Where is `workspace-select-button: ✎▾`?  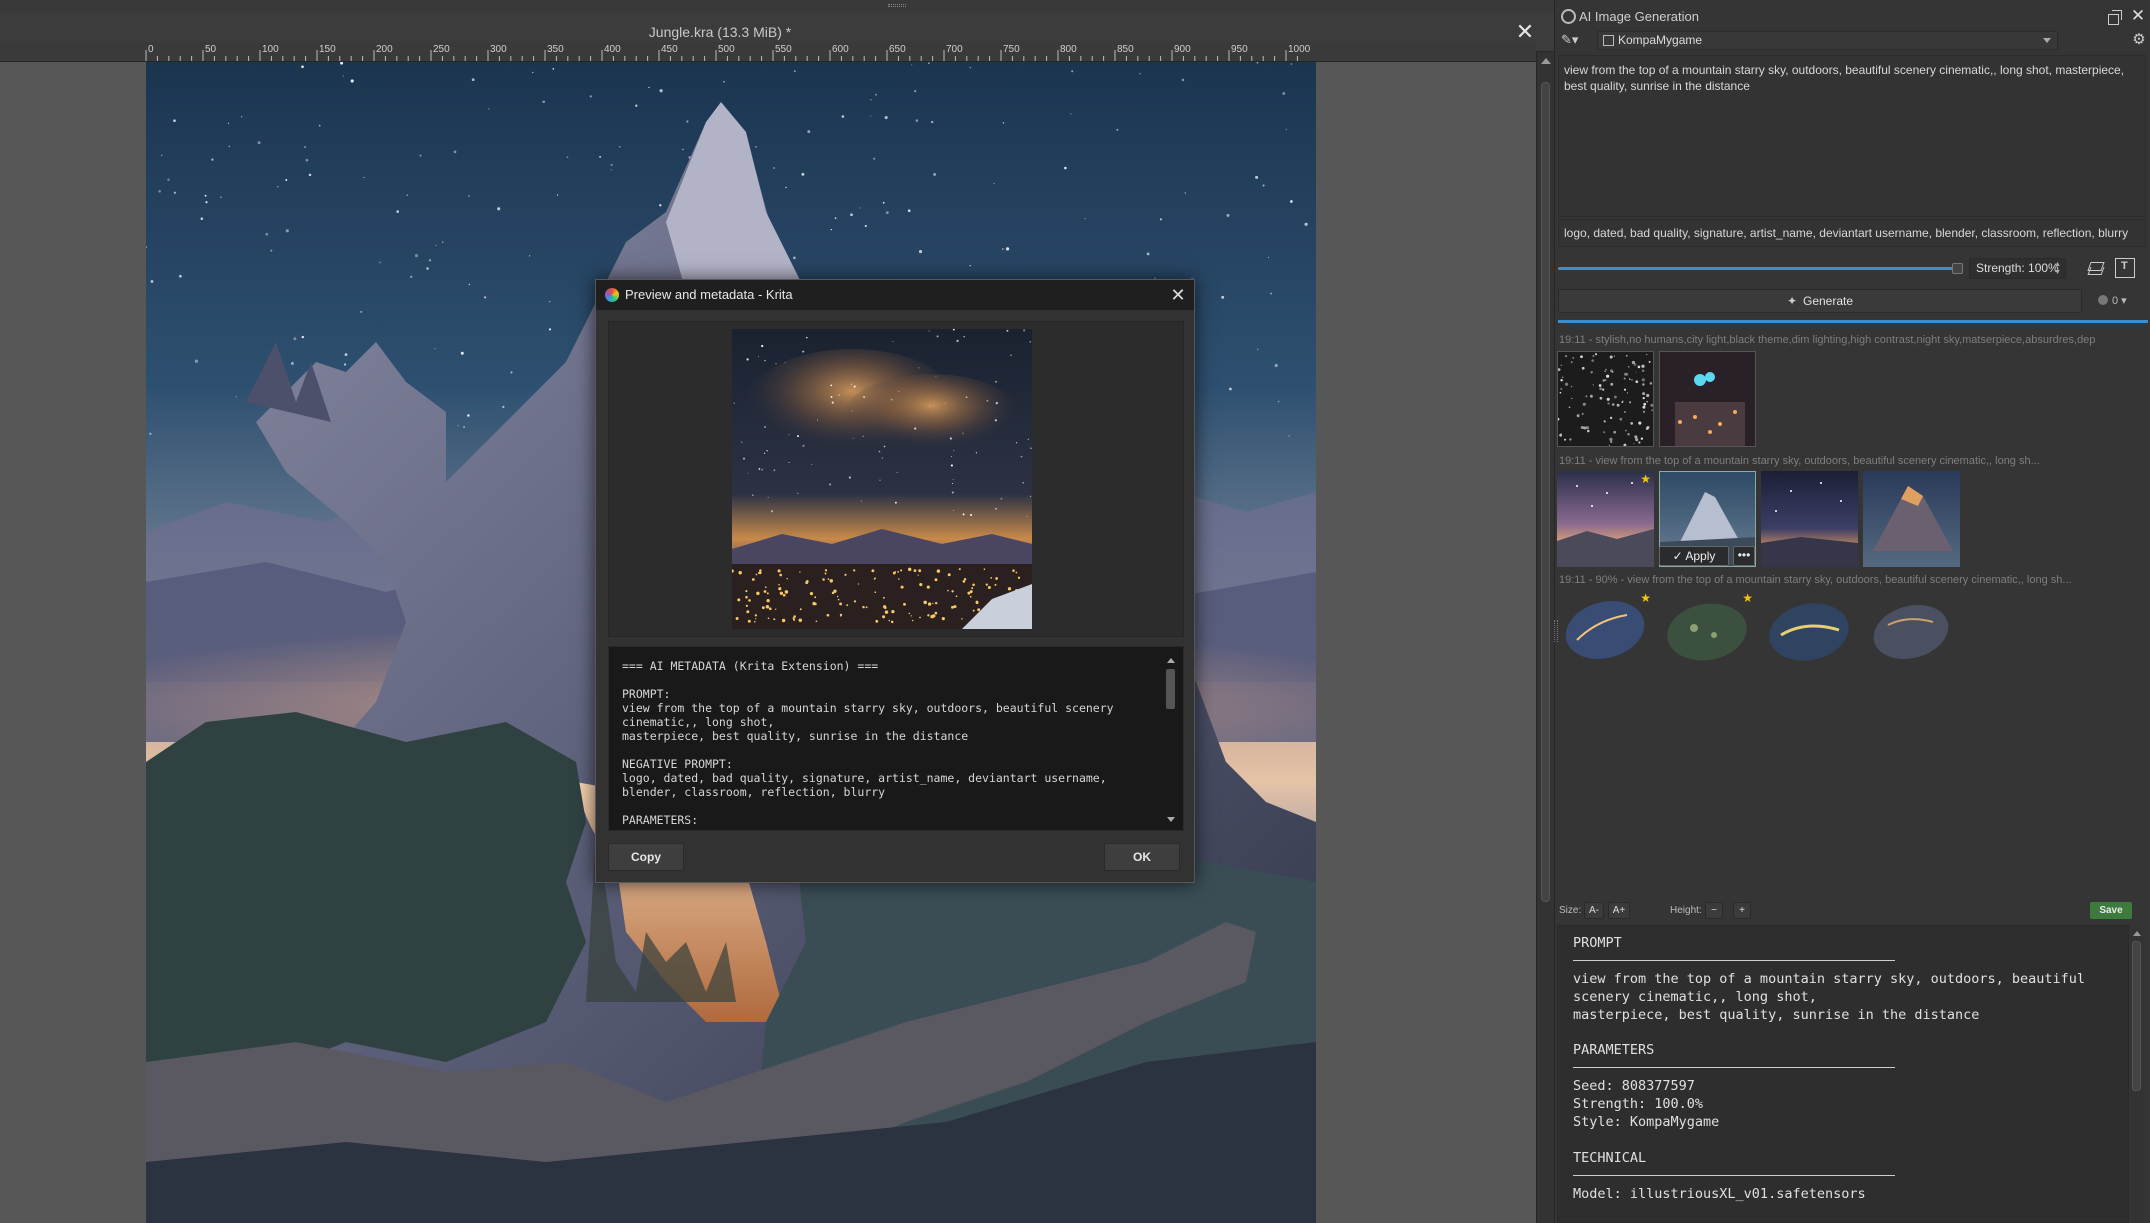
workspace-select-button: ✎▾ is located at coordinates (1576, 40).